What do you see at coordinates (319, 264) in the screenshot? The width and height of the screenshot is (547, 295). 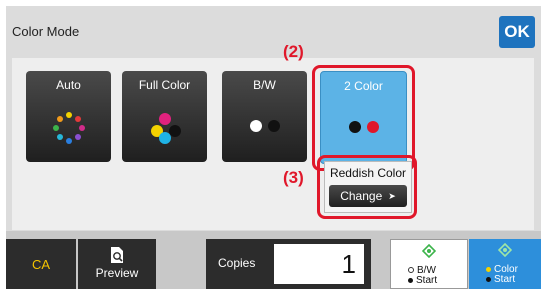 I see `copies-input: 1` at bounding box center [319, 264].